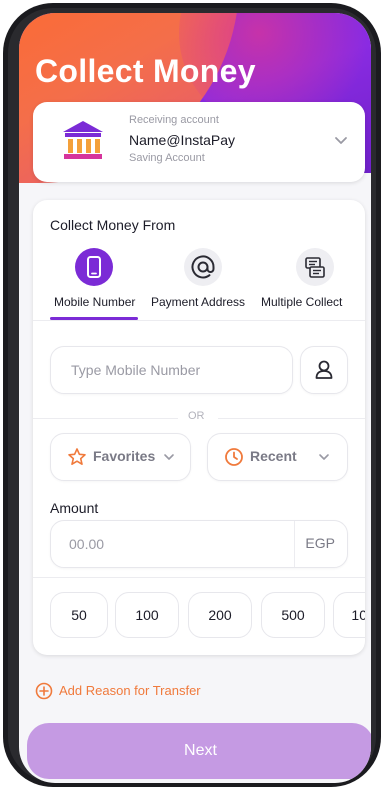  I want to click on mobile-number-input, so click(171, 370).